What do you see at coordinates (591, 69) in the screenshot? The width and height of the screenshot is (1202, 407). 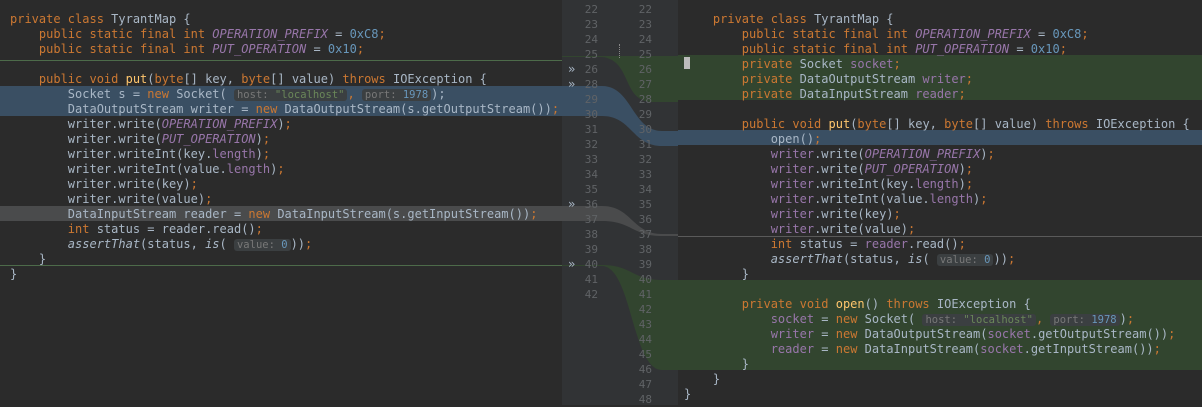 I see `left-line-number: 26` at bounding box center [591, 69].